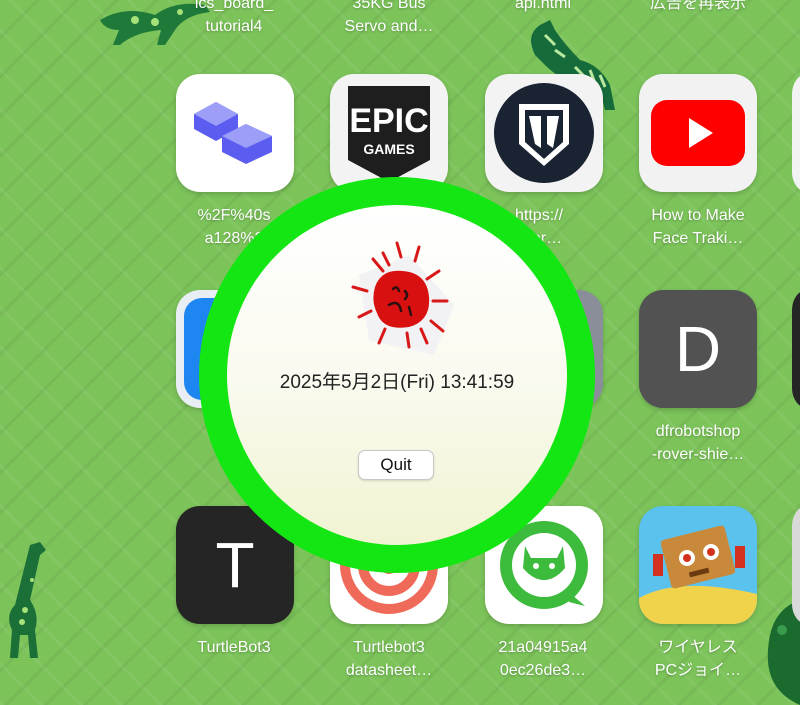 Image resolution: width=800 pixels, height=705 pixels. Describe the element at coordinates (28, 600) in the screenshot. I see `giraffe-decoration-left` at that location.